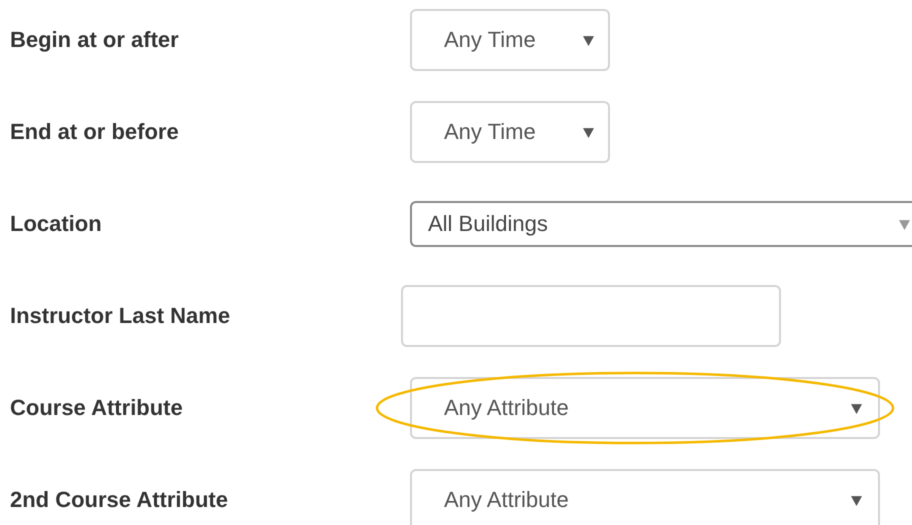 The image size is (912, 525). I want to click on field-label: Course Attribute, so click(96, 408).